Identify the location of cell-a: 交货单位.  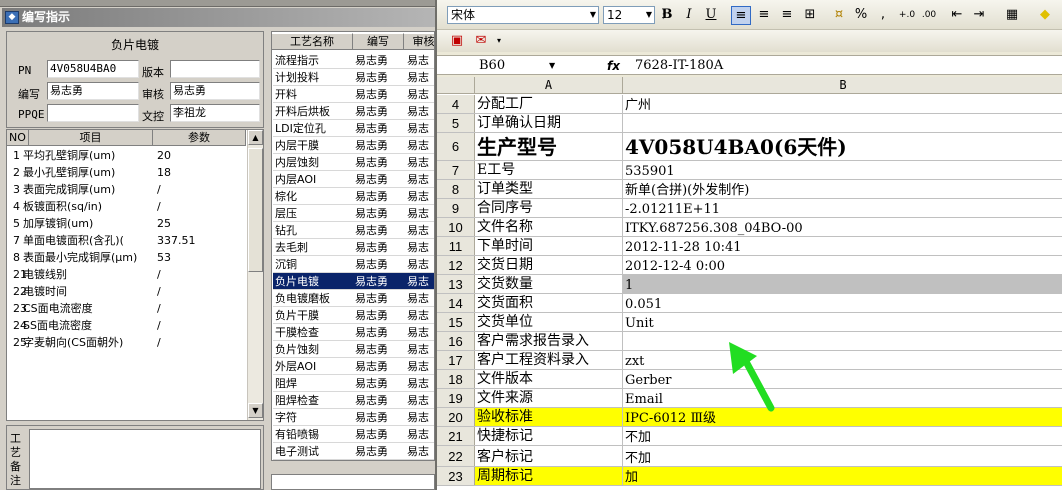
(549, 322).